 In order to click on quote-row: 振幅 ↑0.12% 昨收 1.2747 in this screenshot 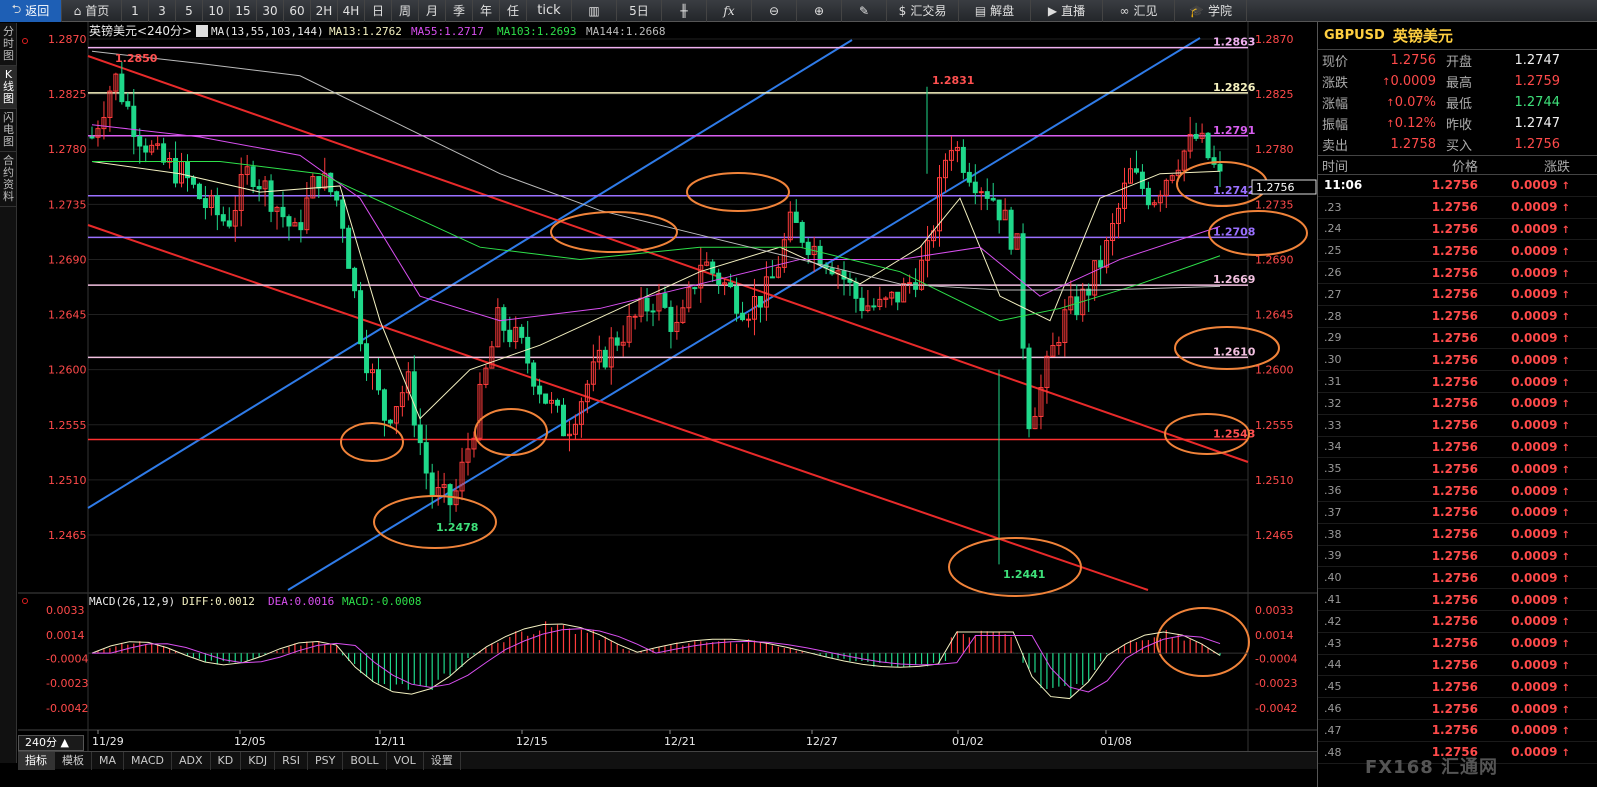, I will do `click(1442, 123)`.